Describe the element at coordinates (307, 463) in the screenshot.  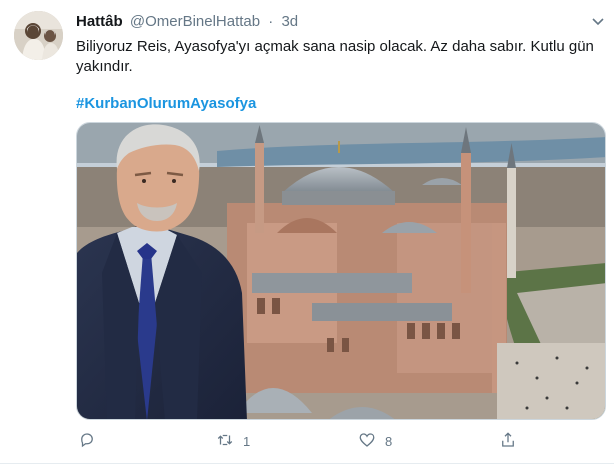
I see `tweet-divider` at that location.